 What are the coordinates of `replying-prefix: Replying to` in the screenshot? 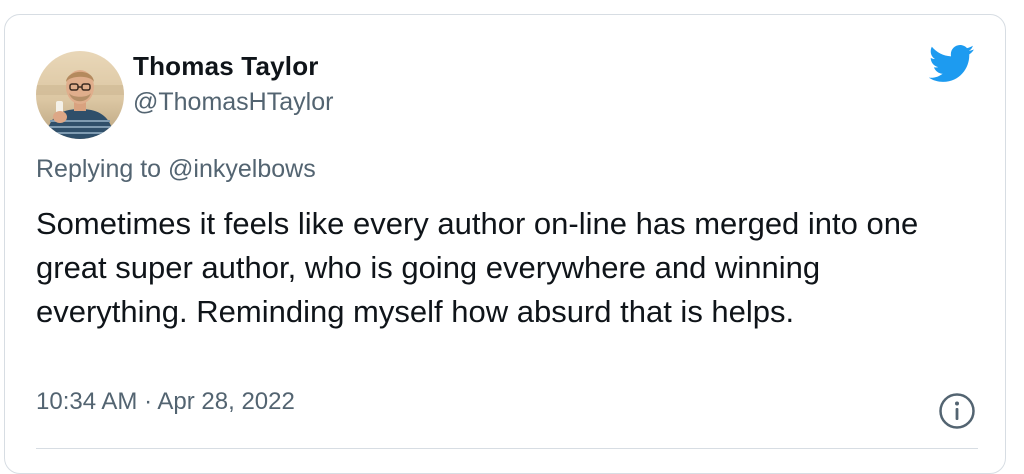 It's located at (99, 169).